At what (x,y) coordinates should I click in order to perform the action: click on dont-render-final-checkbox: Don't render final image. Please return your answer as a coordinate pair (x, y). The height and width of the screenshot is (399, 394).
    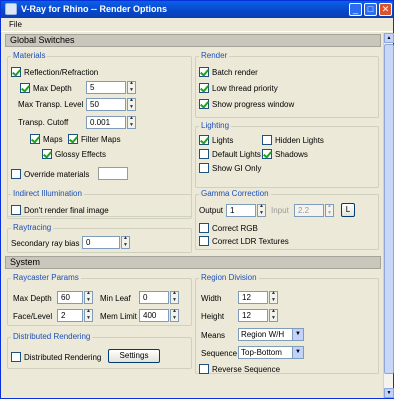
    Looking at the image, I should click on (60, 210).